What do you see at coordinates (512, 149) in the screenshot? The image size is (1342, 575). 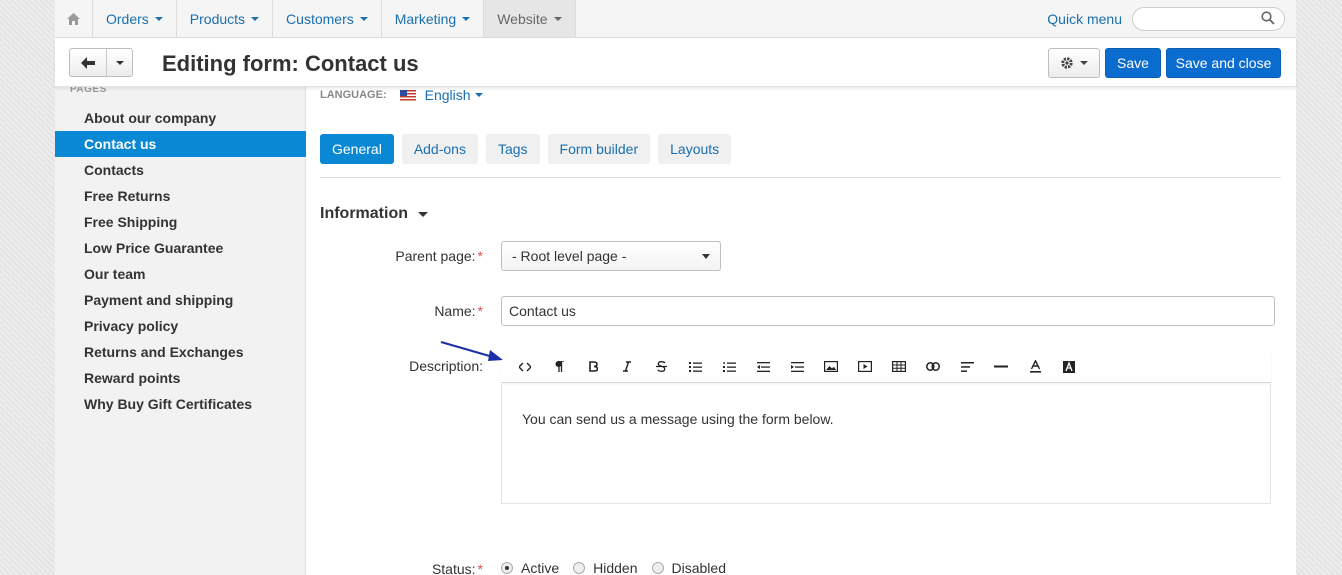 I see `tab-tags: Tags` at bounding box center [512, 149].